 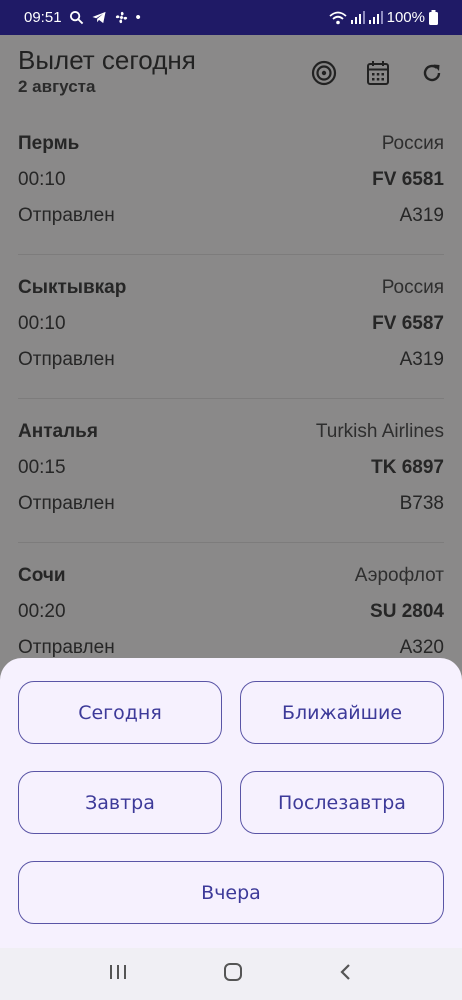 I want to click on battery-percent: 100%, so click(x=405, y=17).